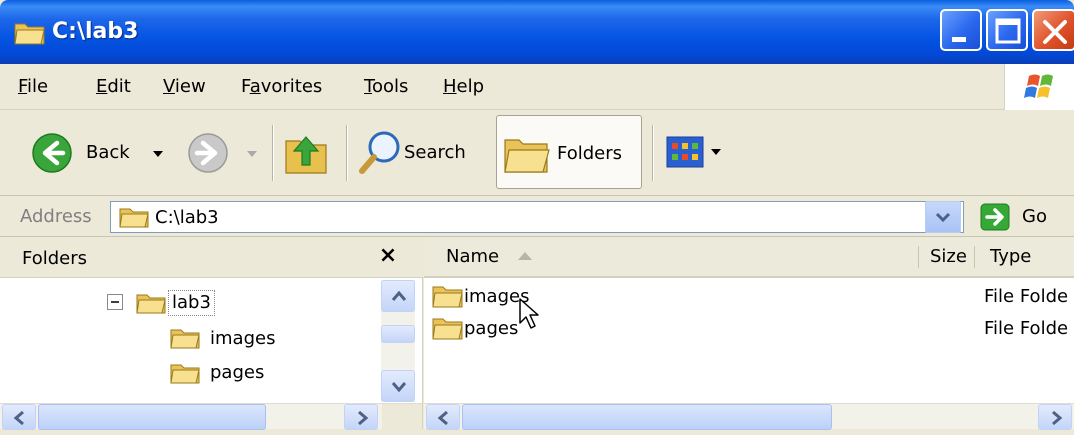  Describe the element at coordinates (237, 372) in the screenshot. I see `tree-label: pages` at that location.